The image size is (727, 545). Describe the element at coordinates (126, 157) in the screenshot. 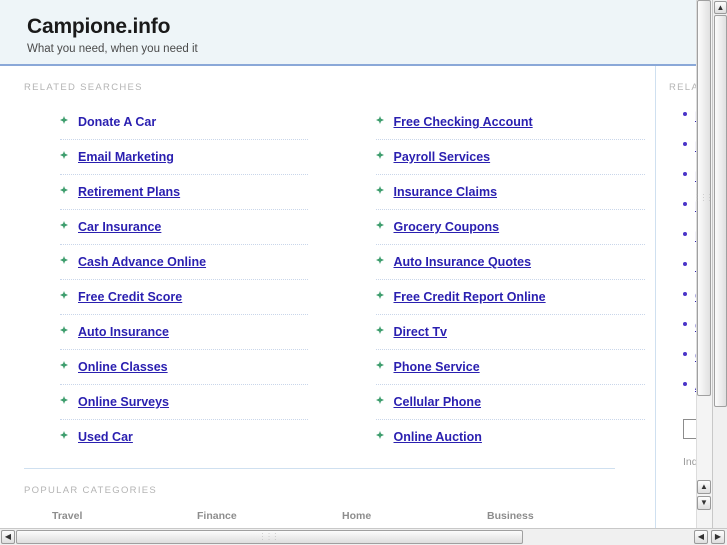

I see `related-search-link: Email Marketing` at that location.